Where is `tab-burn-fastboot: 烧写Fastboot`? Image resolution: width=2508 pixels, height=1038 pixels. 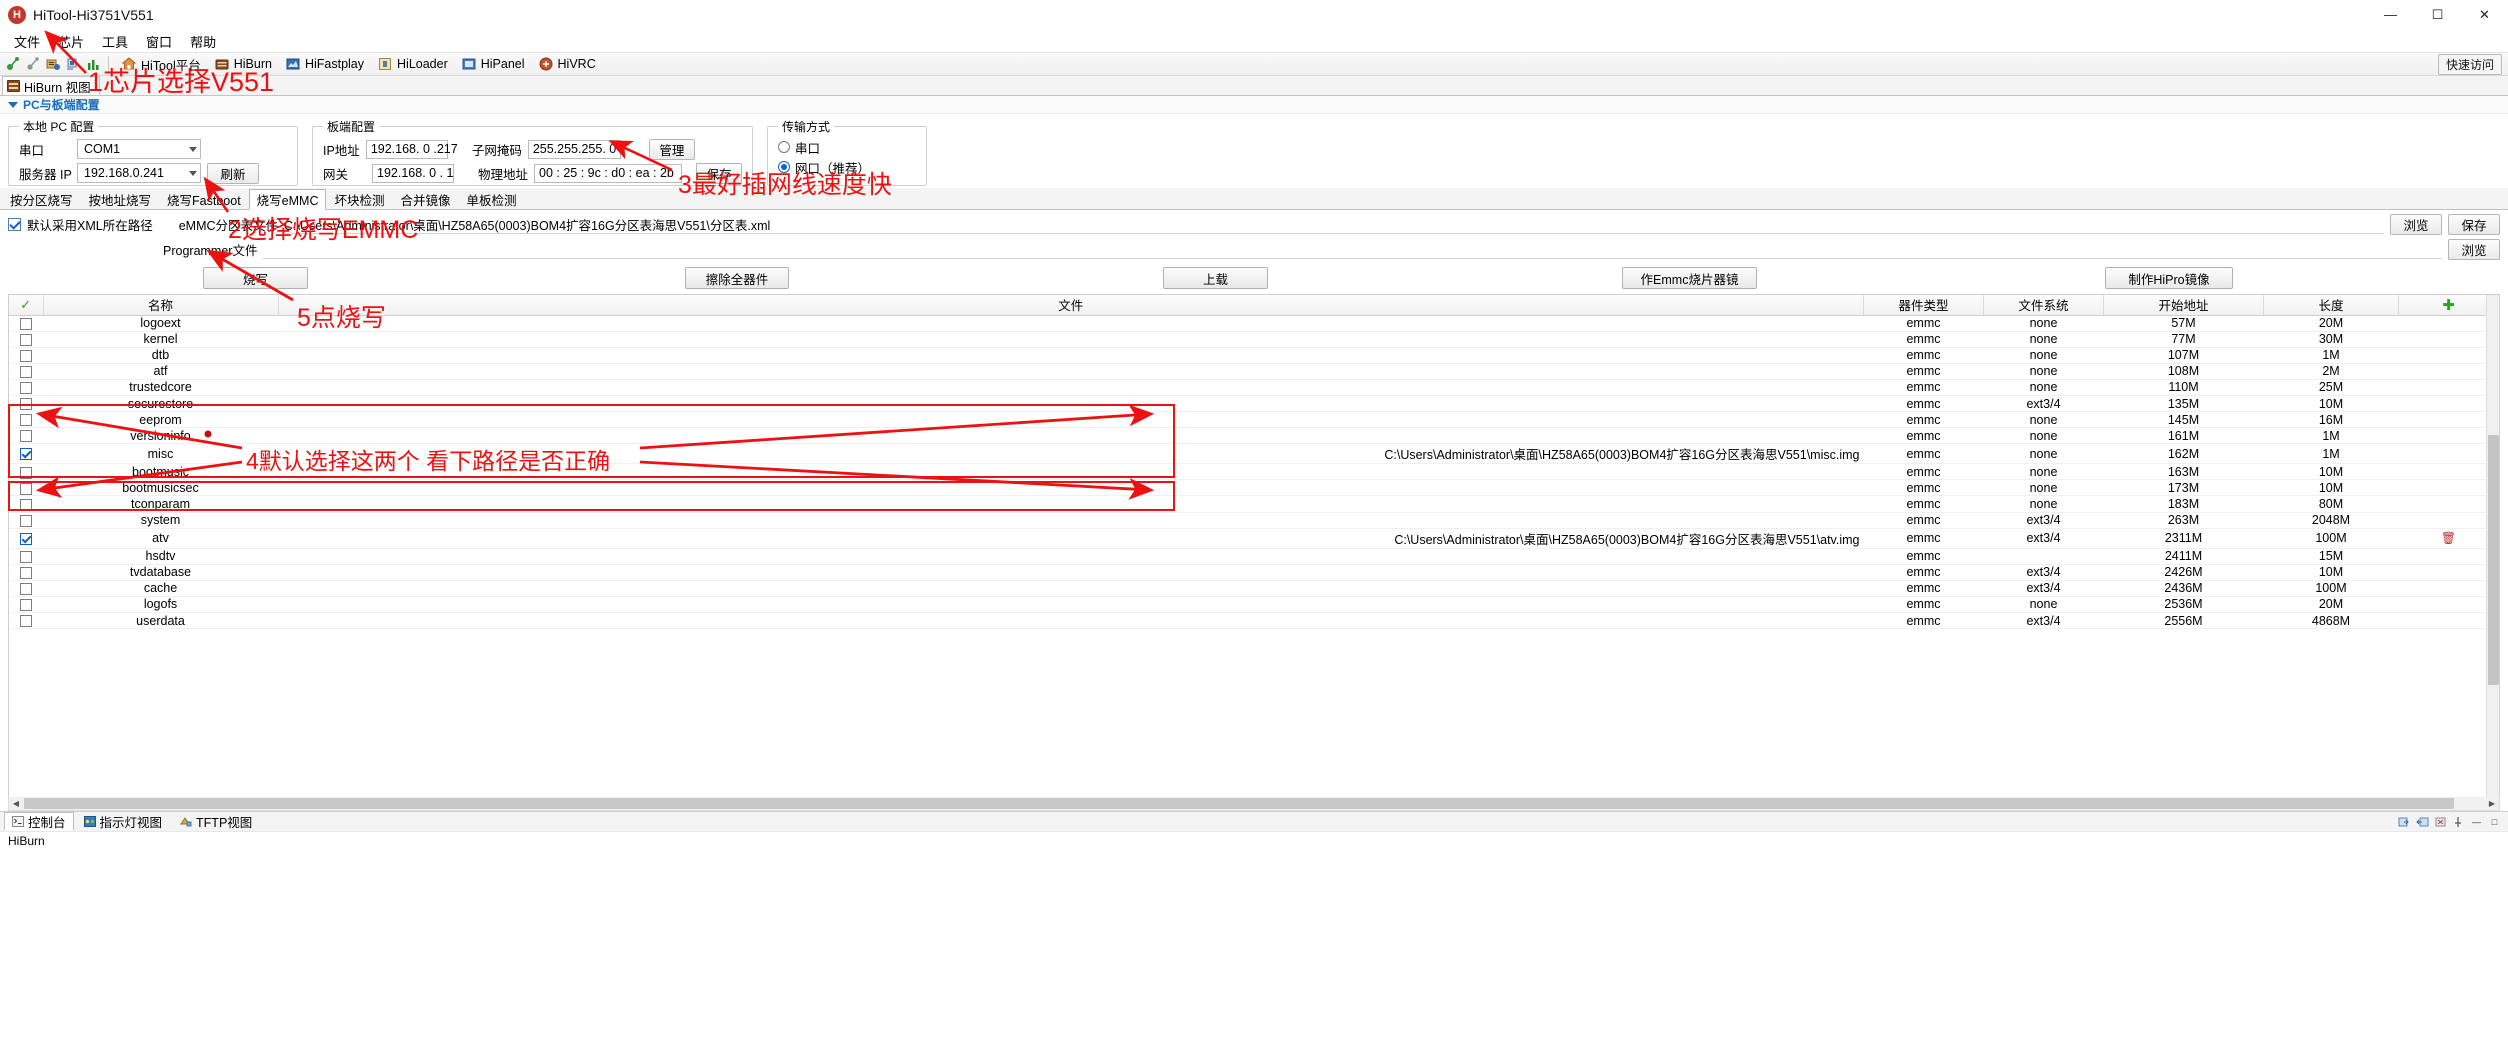 tab-burn-fastboot: 烧写Fastboot is located at coordinates (204, 198).